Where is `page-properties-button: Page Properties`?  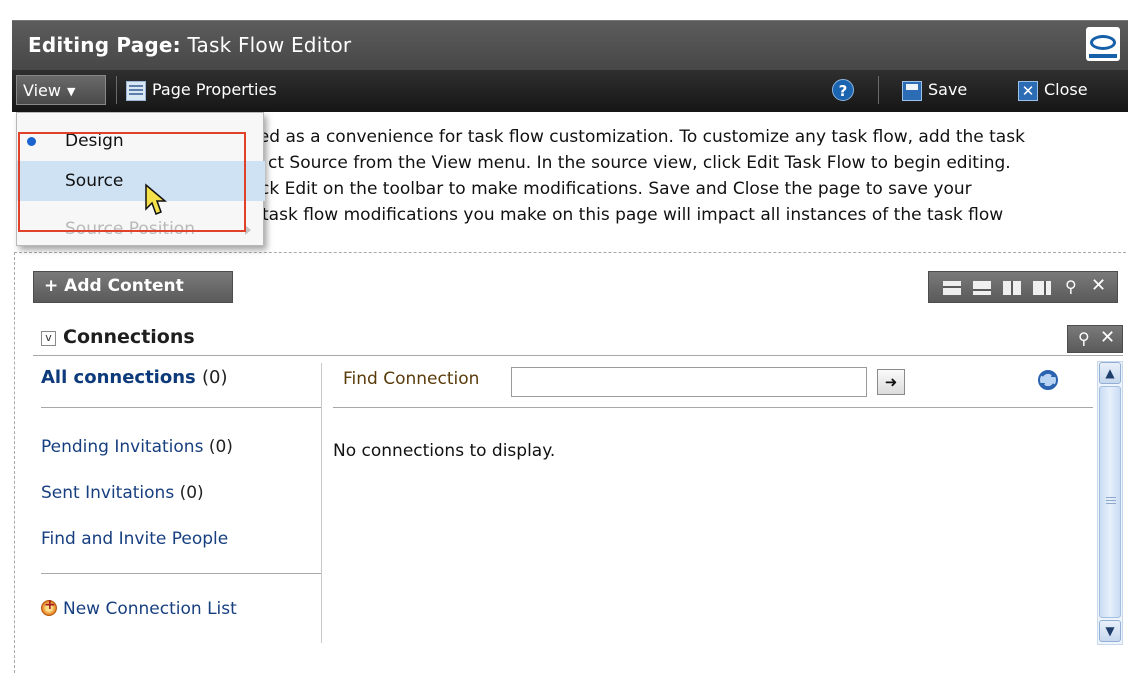
page-properties-button: Page Properties is located at coordinates (201, 90).